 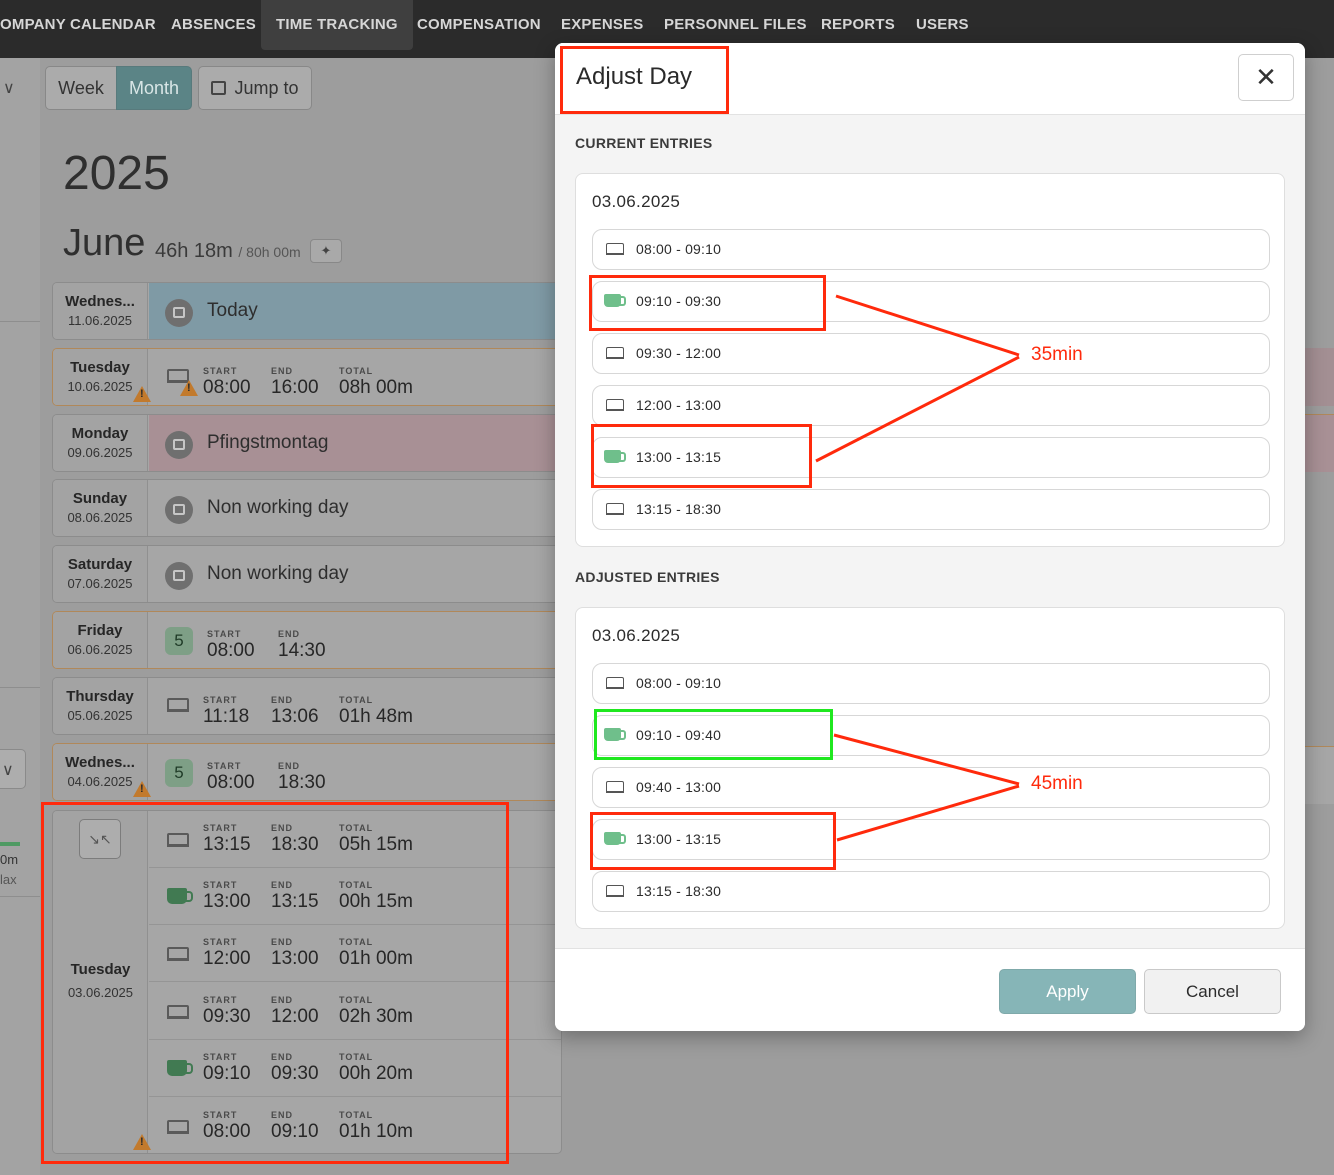 I want to click on week-view-button: Week, so click(x=81, y=88).